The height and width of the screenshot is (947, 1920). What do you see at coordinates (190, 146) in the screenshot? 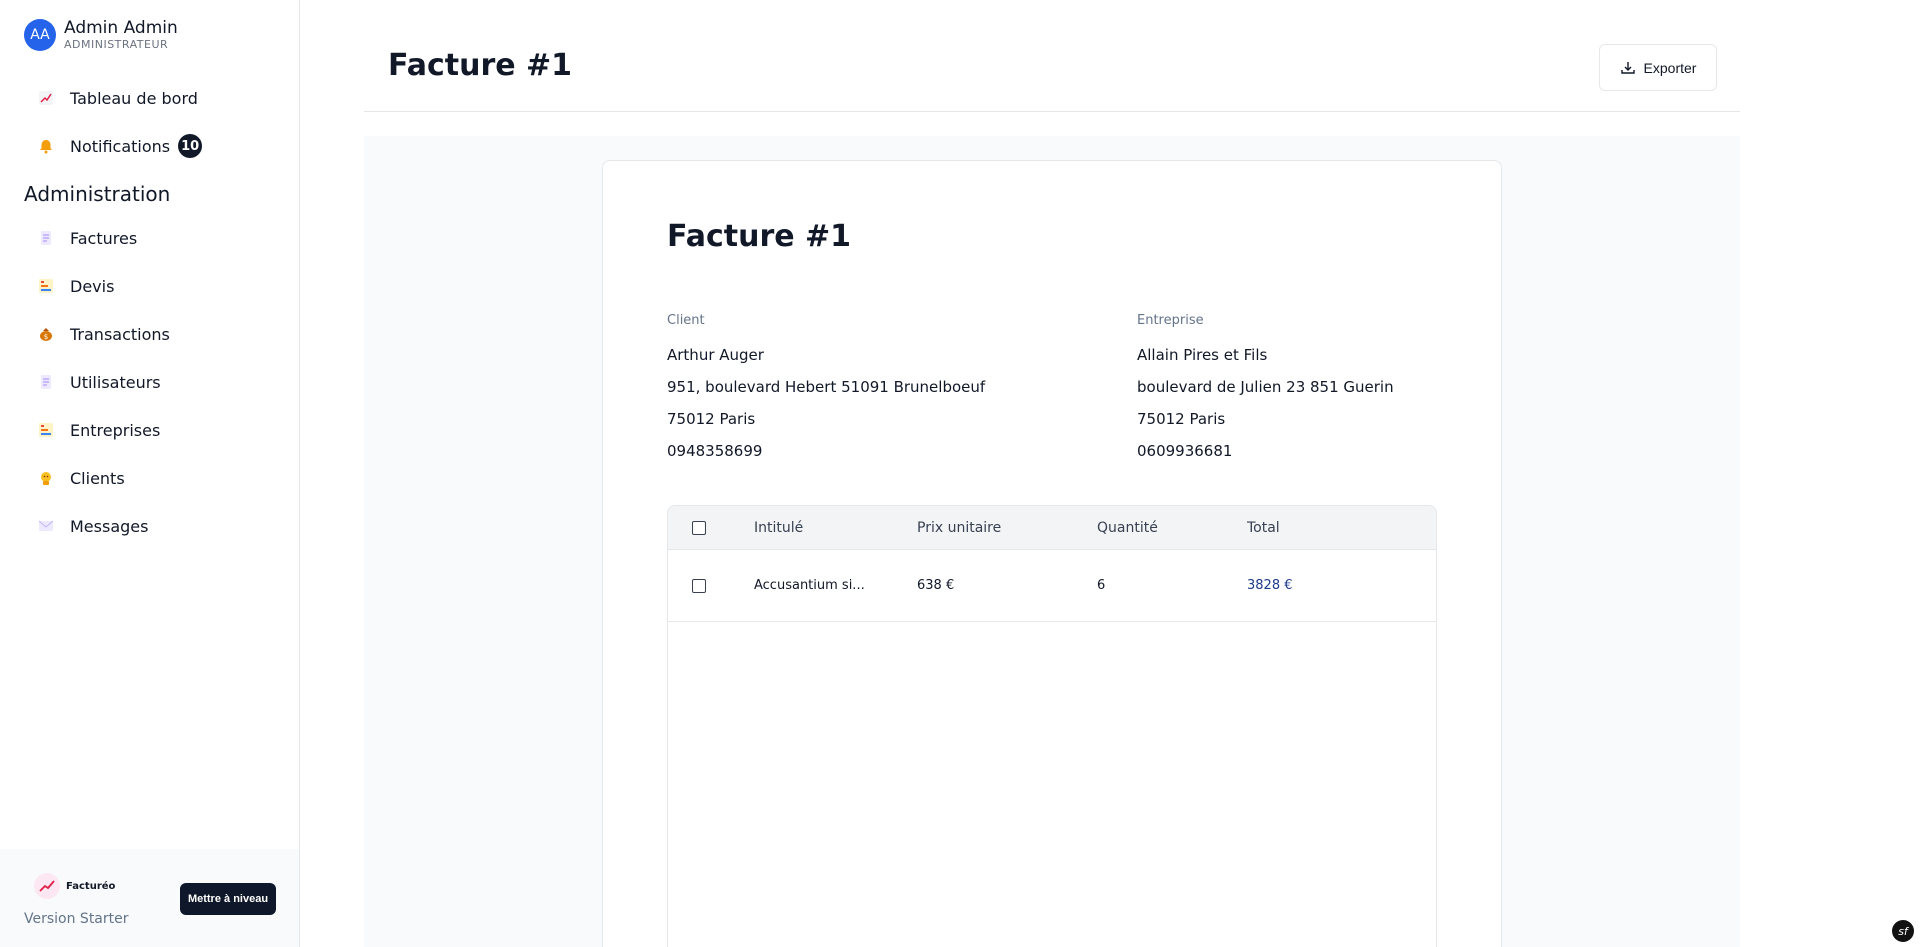
I see `notification-count-badge: 10` at bounding box center [190, 146].